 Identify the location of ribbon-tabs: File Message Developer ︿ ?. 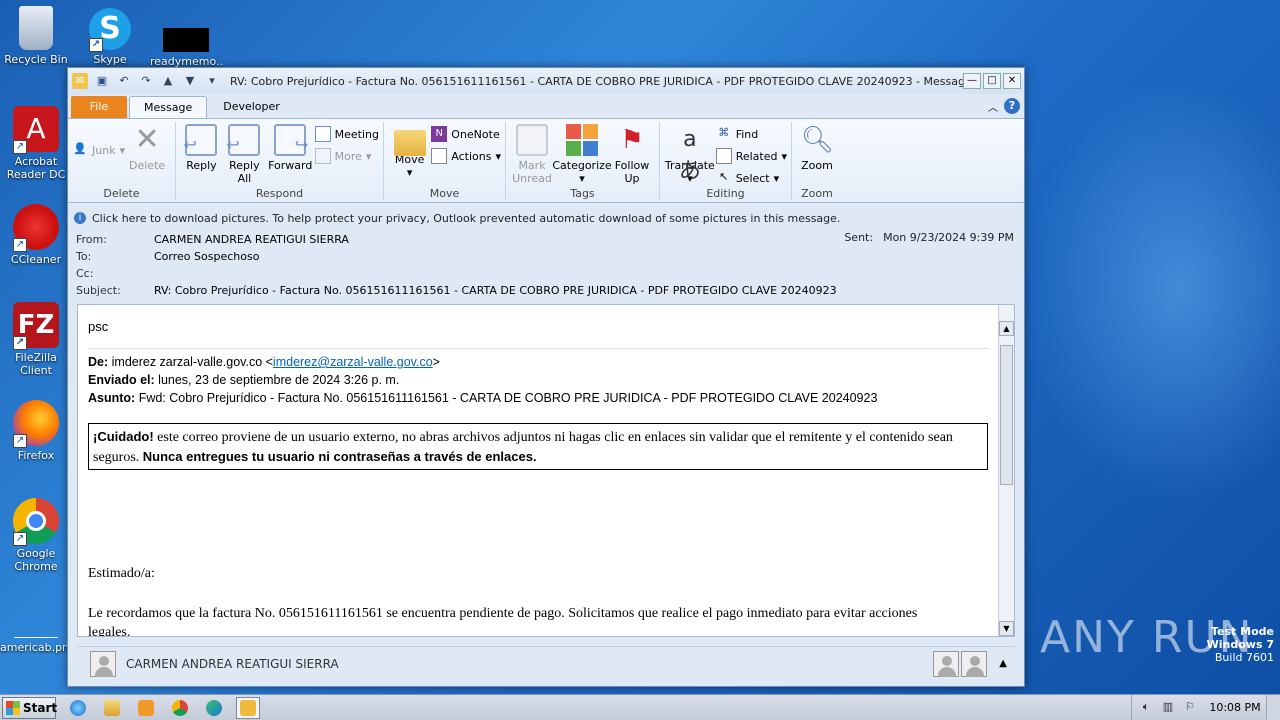
(546, 106).